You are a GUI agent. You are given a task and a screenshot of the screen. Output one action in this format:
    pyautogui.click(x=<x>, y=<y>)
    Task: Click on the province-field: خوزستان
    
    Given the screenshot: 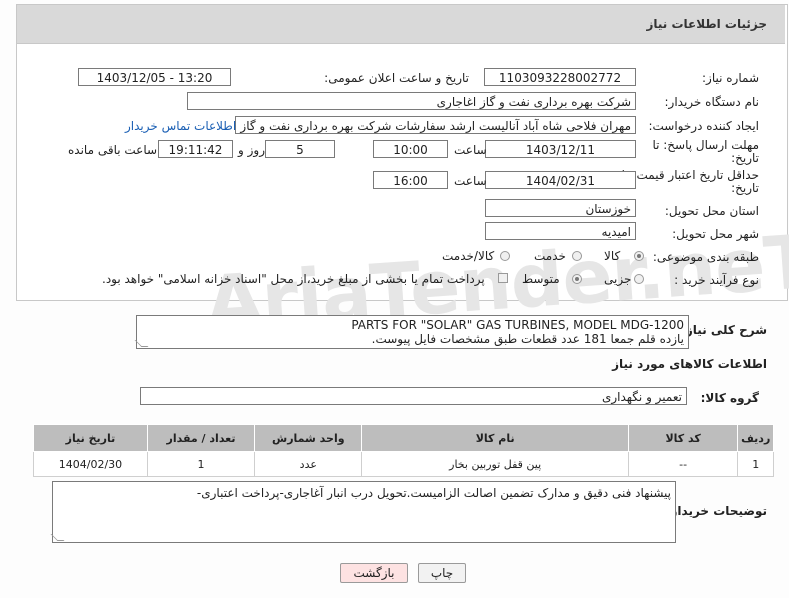 What is the action you would take?
    pyautogui.click(x=560, y=208)
    